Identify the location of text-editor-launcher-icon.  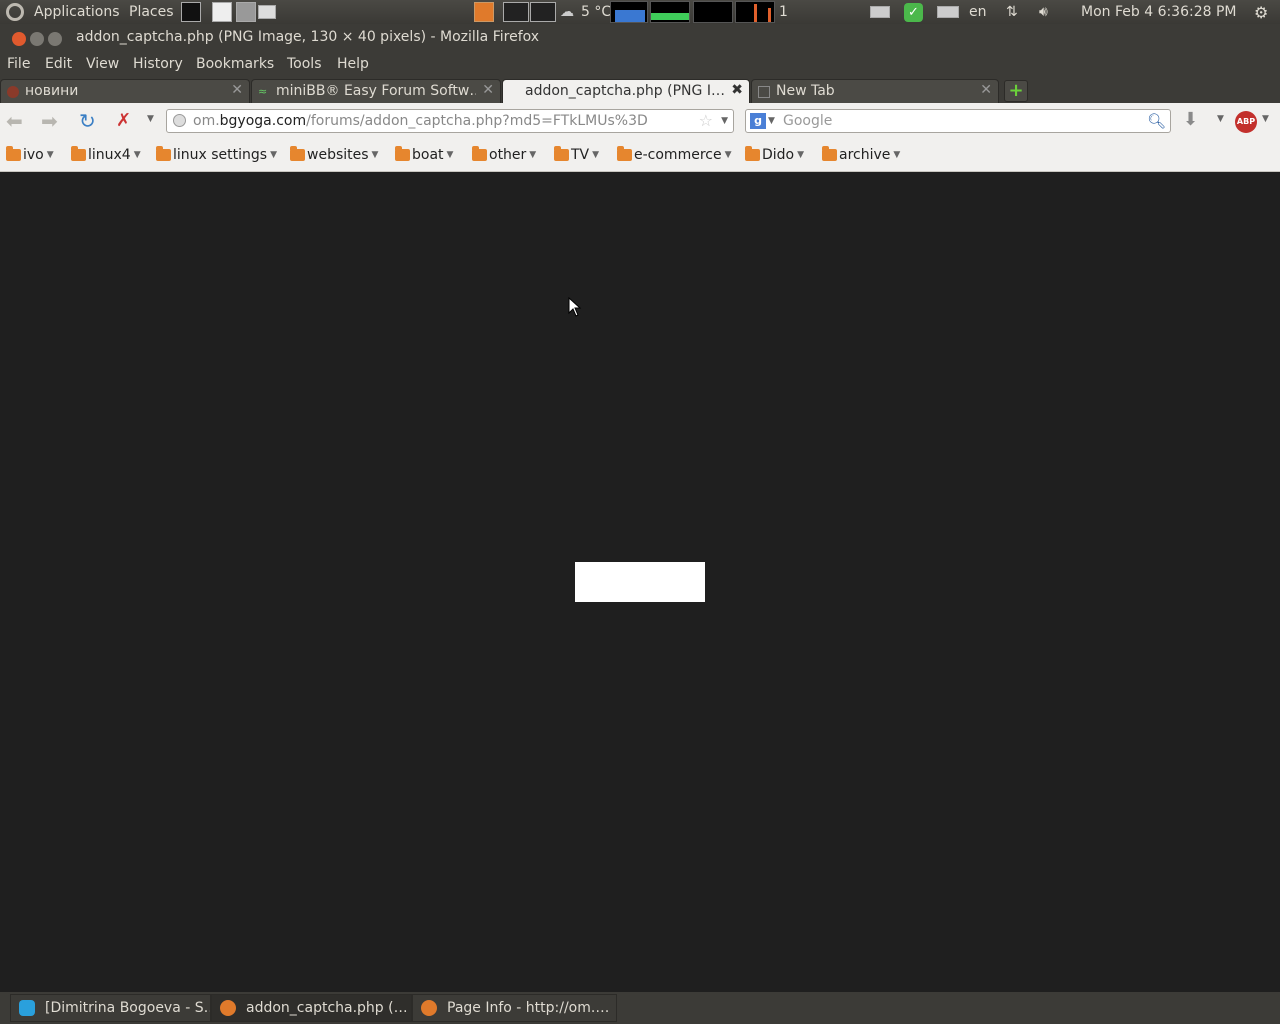
(222, 12).